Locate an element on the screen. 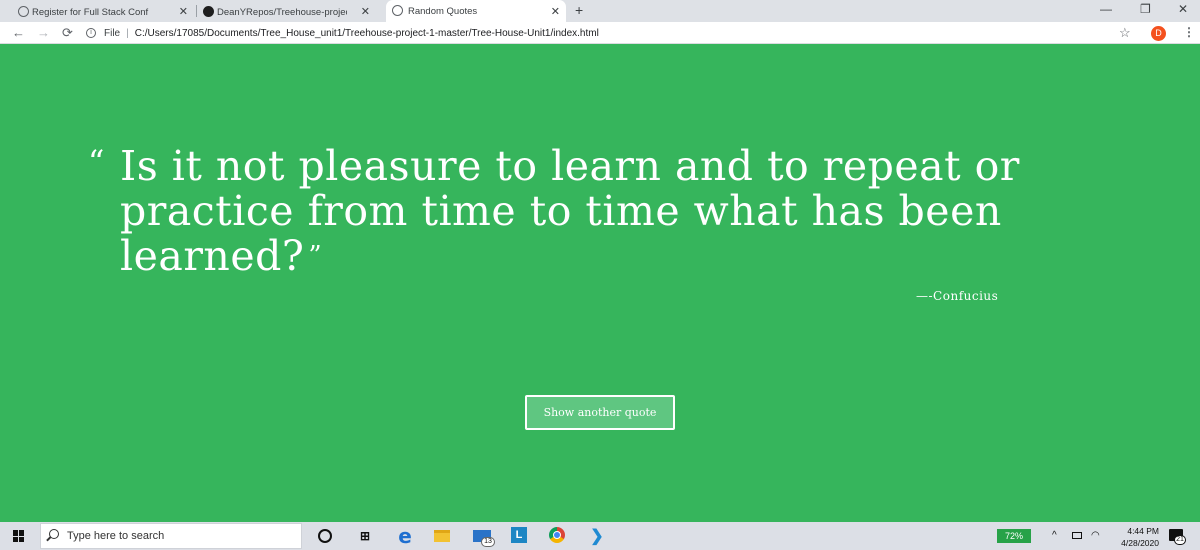  forward-button: → is located at coordinates (43, 32).